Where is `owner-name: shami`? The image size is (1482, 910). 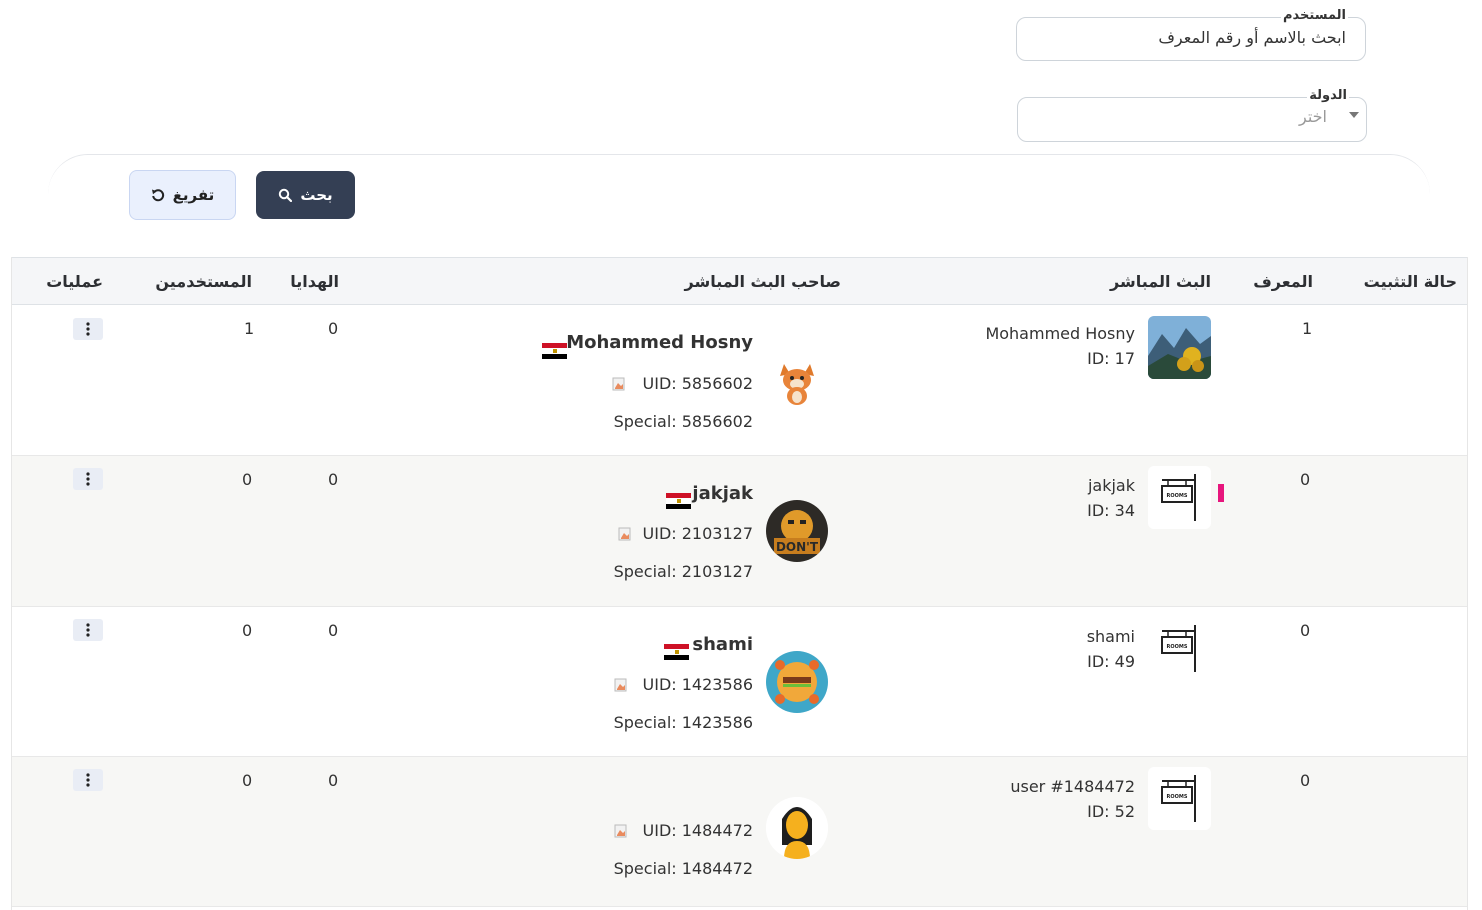
owner-name: shami is located at coordinates (722, 644).